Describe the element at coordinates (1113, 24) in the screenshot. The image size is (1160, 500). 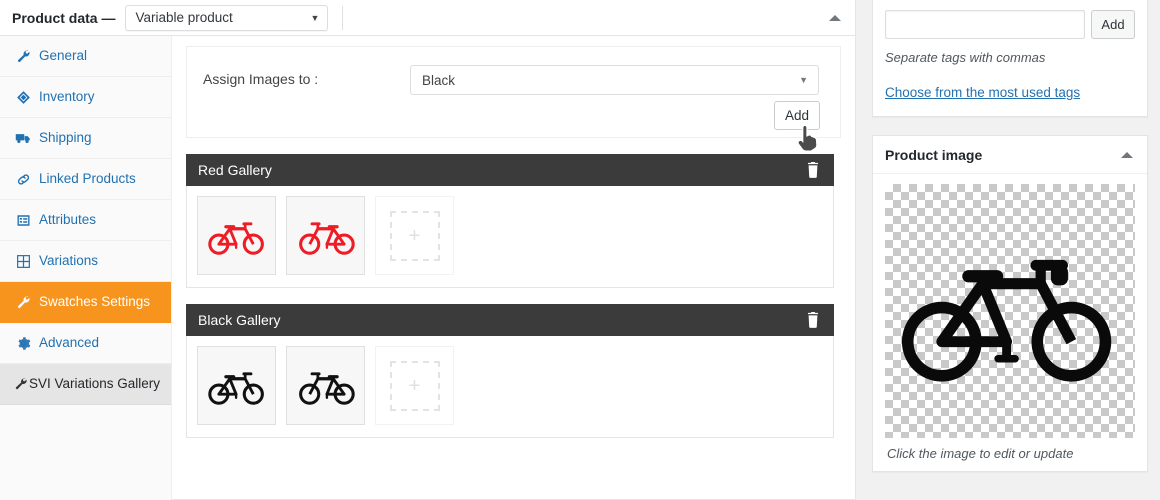
I see `add-tag-button: Add` at that location.